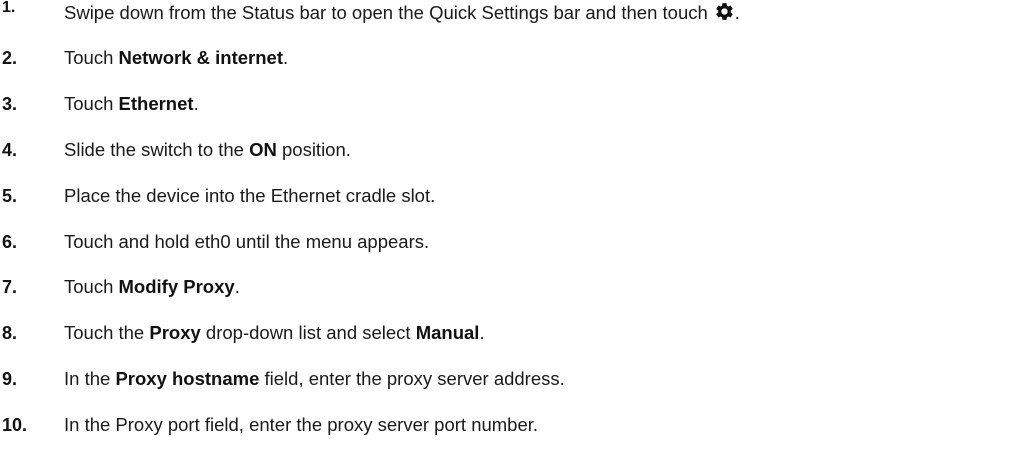  I want to click on step-text-fragment: Slide the switch to the, so click(157, 149).